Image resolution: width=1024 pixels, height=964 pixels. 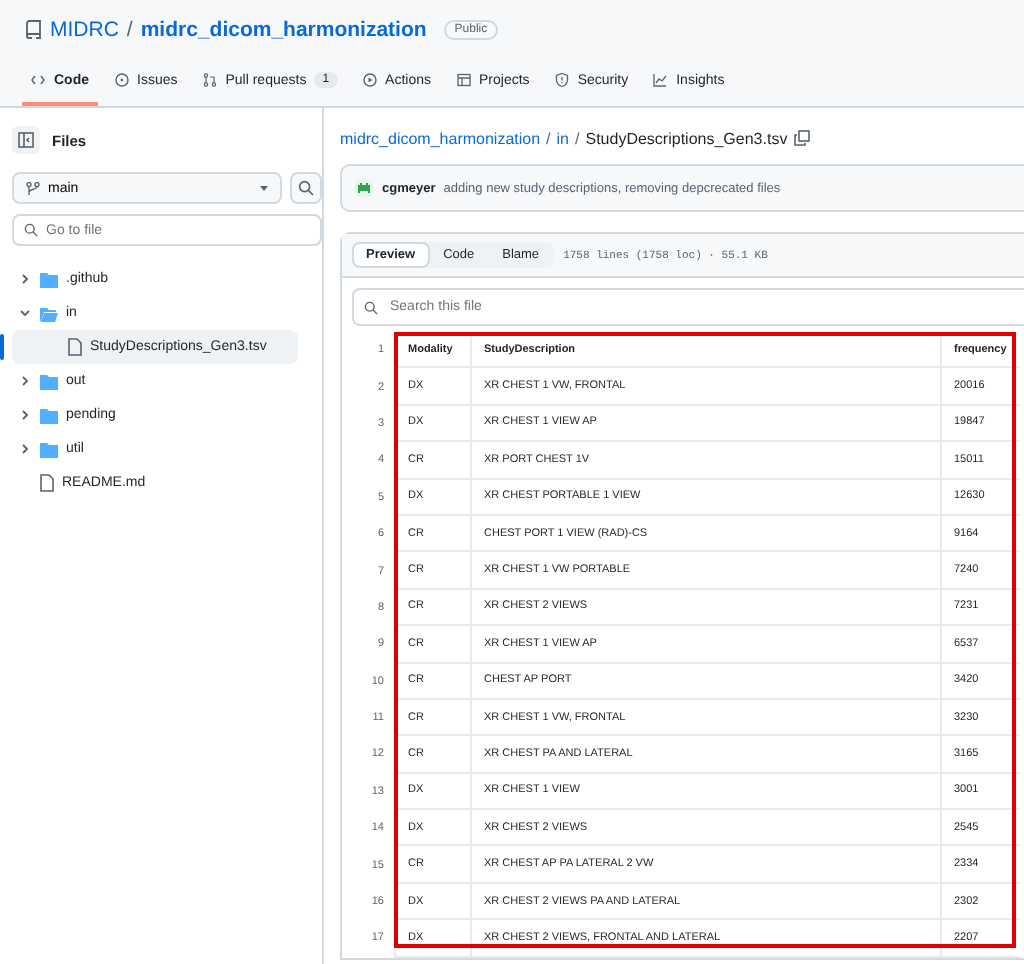 What do you see at coordinates (660, 80) in the screenshot?
I see `graph-icon` at bounding box center [660, 80].